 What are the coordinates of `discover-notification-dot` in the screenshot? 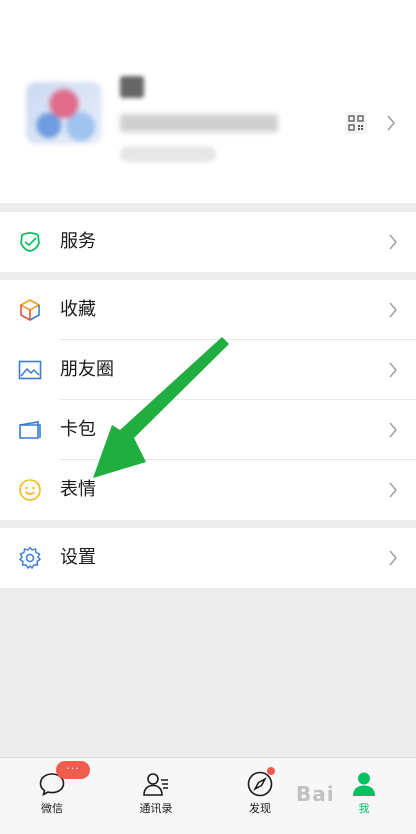 It's located at (271, 771).